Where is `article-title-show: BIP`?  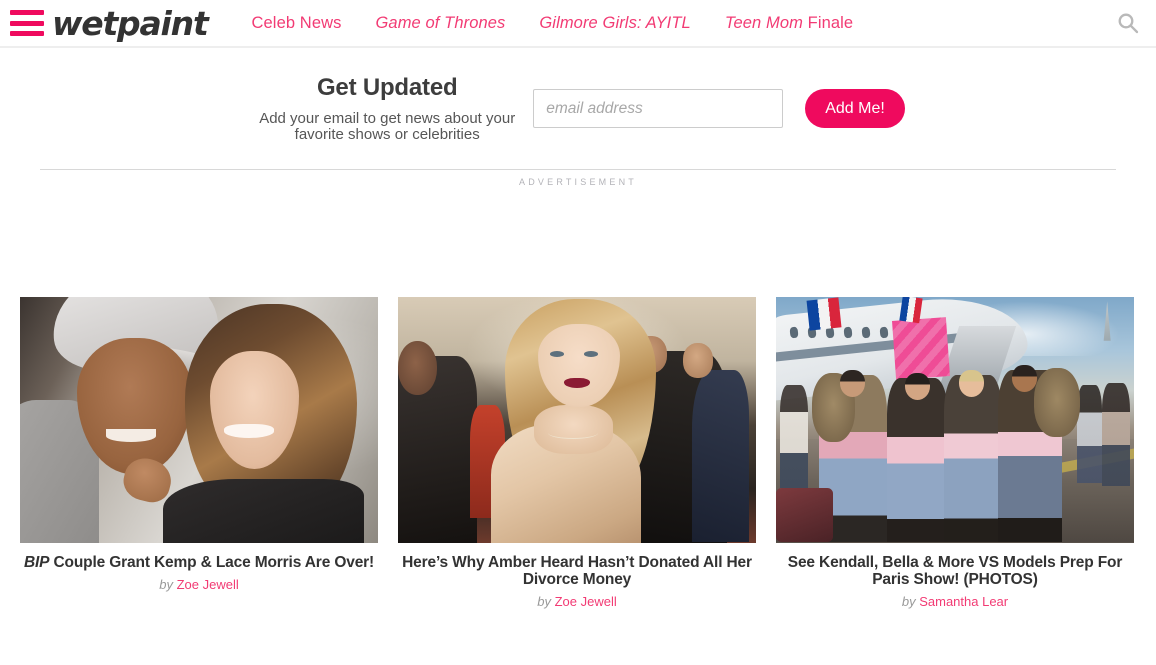 article-title-show: BIP is located at coordinates (36, 562).